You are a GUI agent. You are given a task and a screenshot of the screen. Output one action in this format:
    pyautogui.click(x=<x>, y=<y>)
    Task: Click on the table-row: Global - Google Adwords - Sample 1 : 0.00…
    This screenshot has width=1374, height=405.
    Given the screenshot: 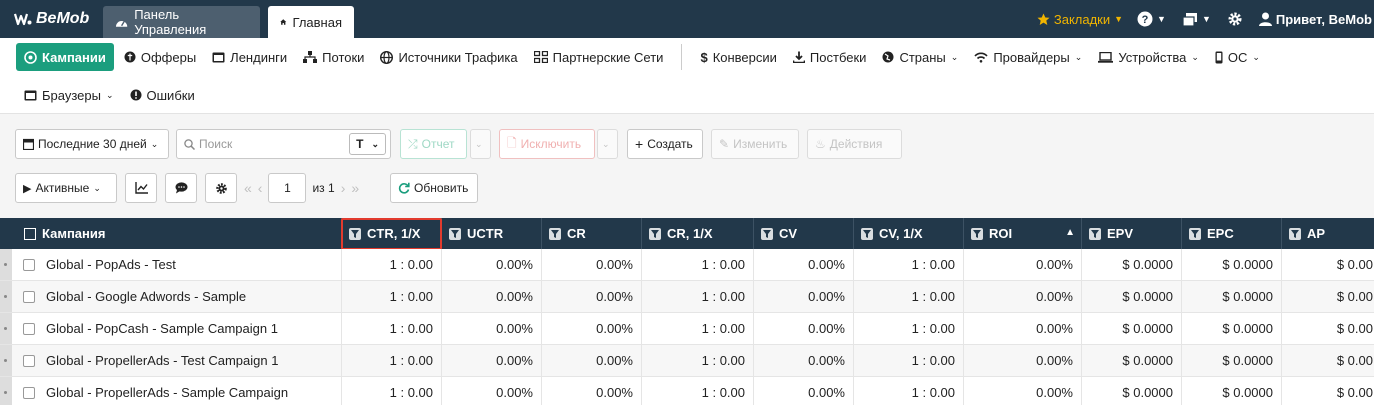 What is the action you would take?
    pyautogui.click(x=687, y=297)
    